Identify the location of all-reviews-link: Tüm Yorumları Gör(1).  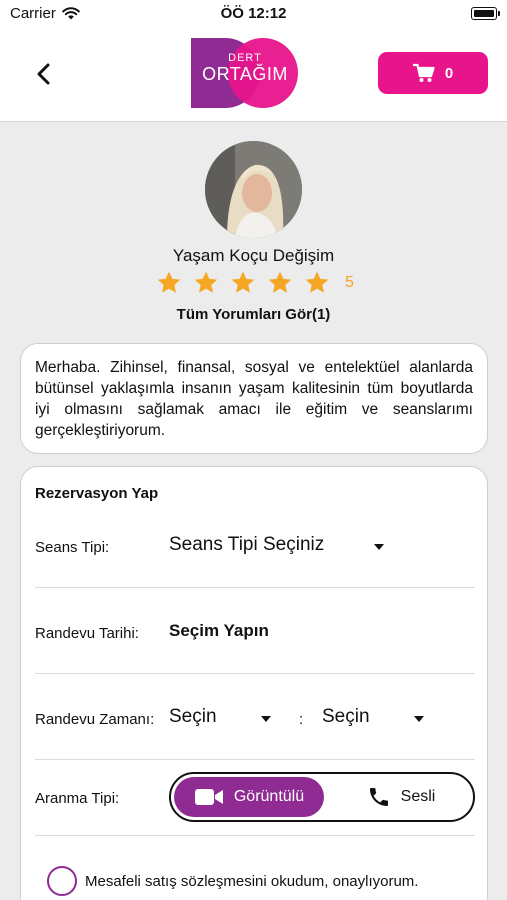
(253, 314).